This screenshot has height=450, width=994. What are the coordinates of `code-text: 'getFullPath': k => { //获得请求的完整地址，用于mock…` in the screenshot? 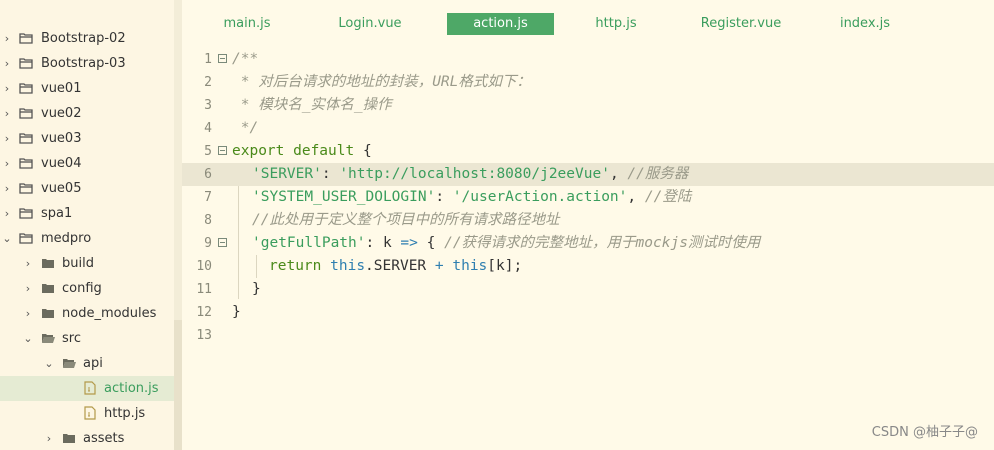 It's located at (506, 243).